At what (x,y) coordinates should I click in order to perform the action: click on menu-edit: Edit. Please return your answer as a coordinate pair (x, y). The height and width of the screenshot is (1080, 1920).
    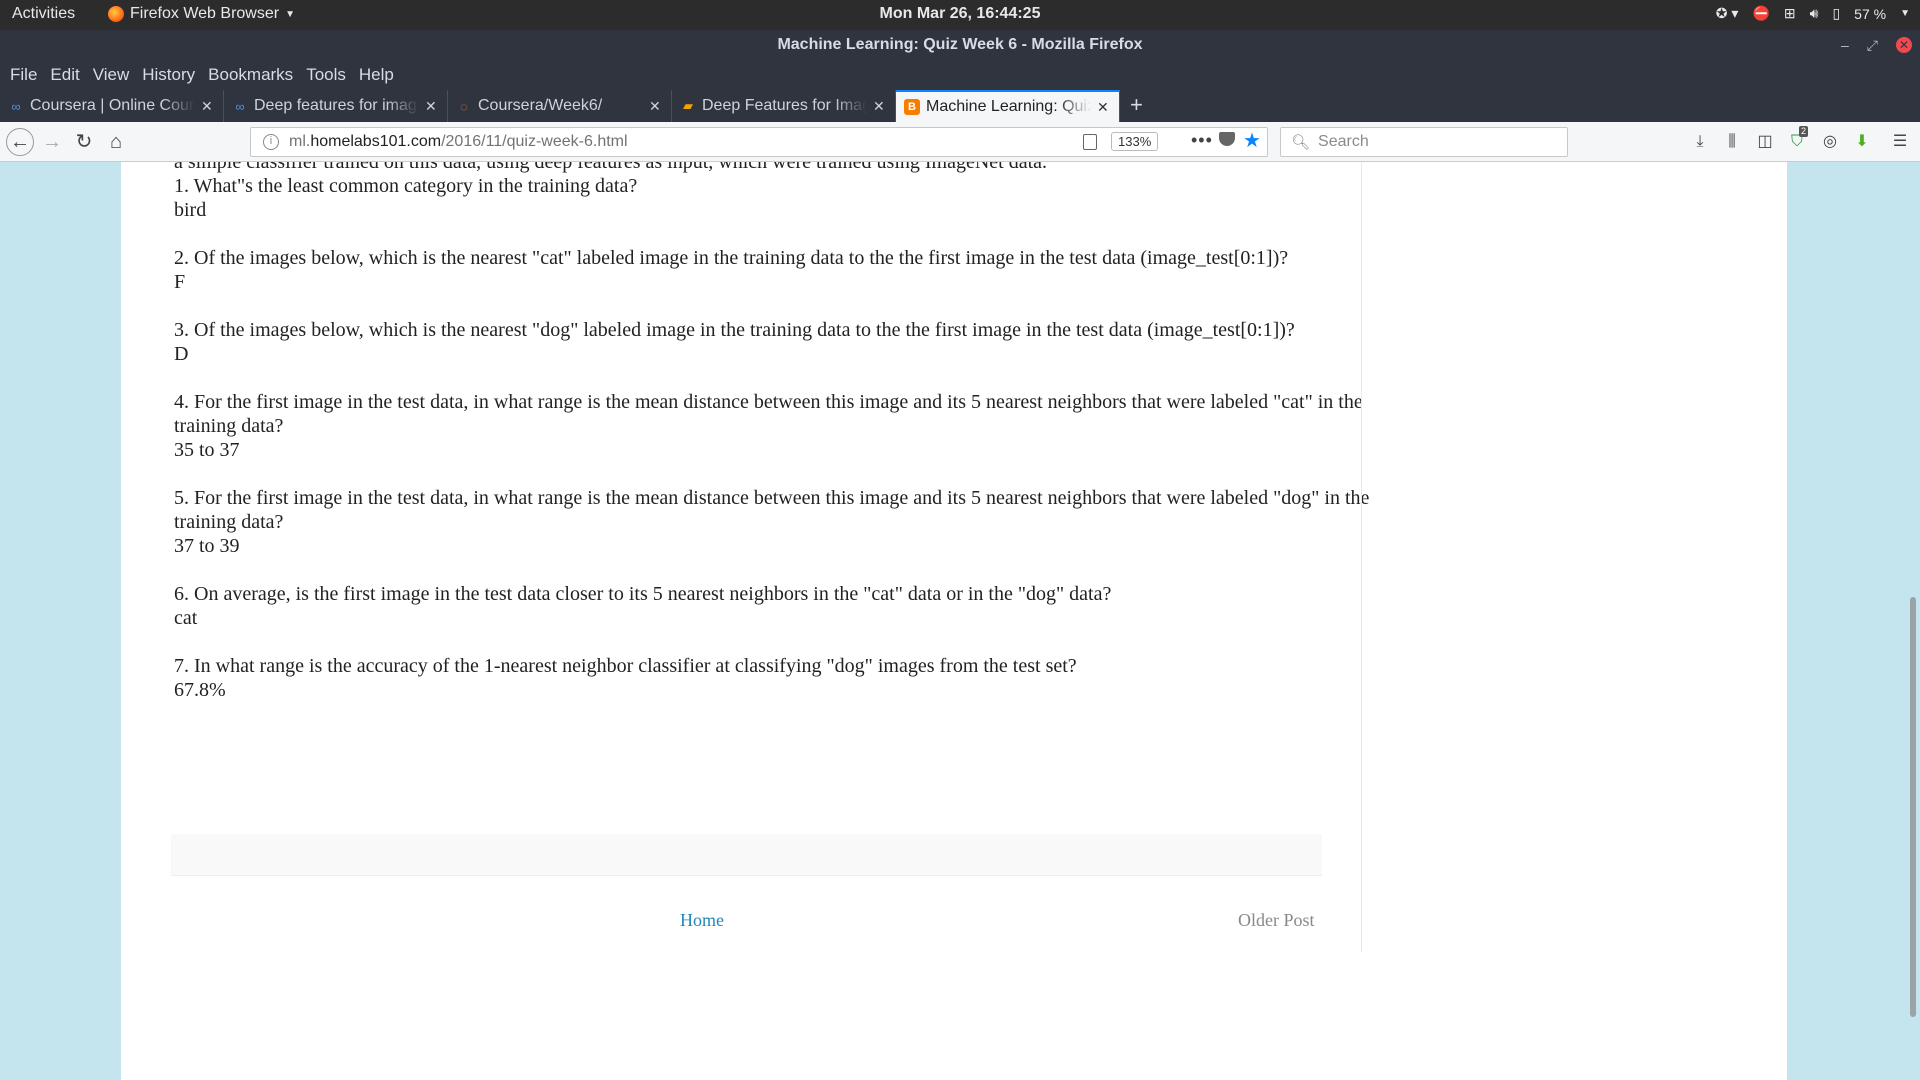
    Looking at the image, I should click on (71, 75).